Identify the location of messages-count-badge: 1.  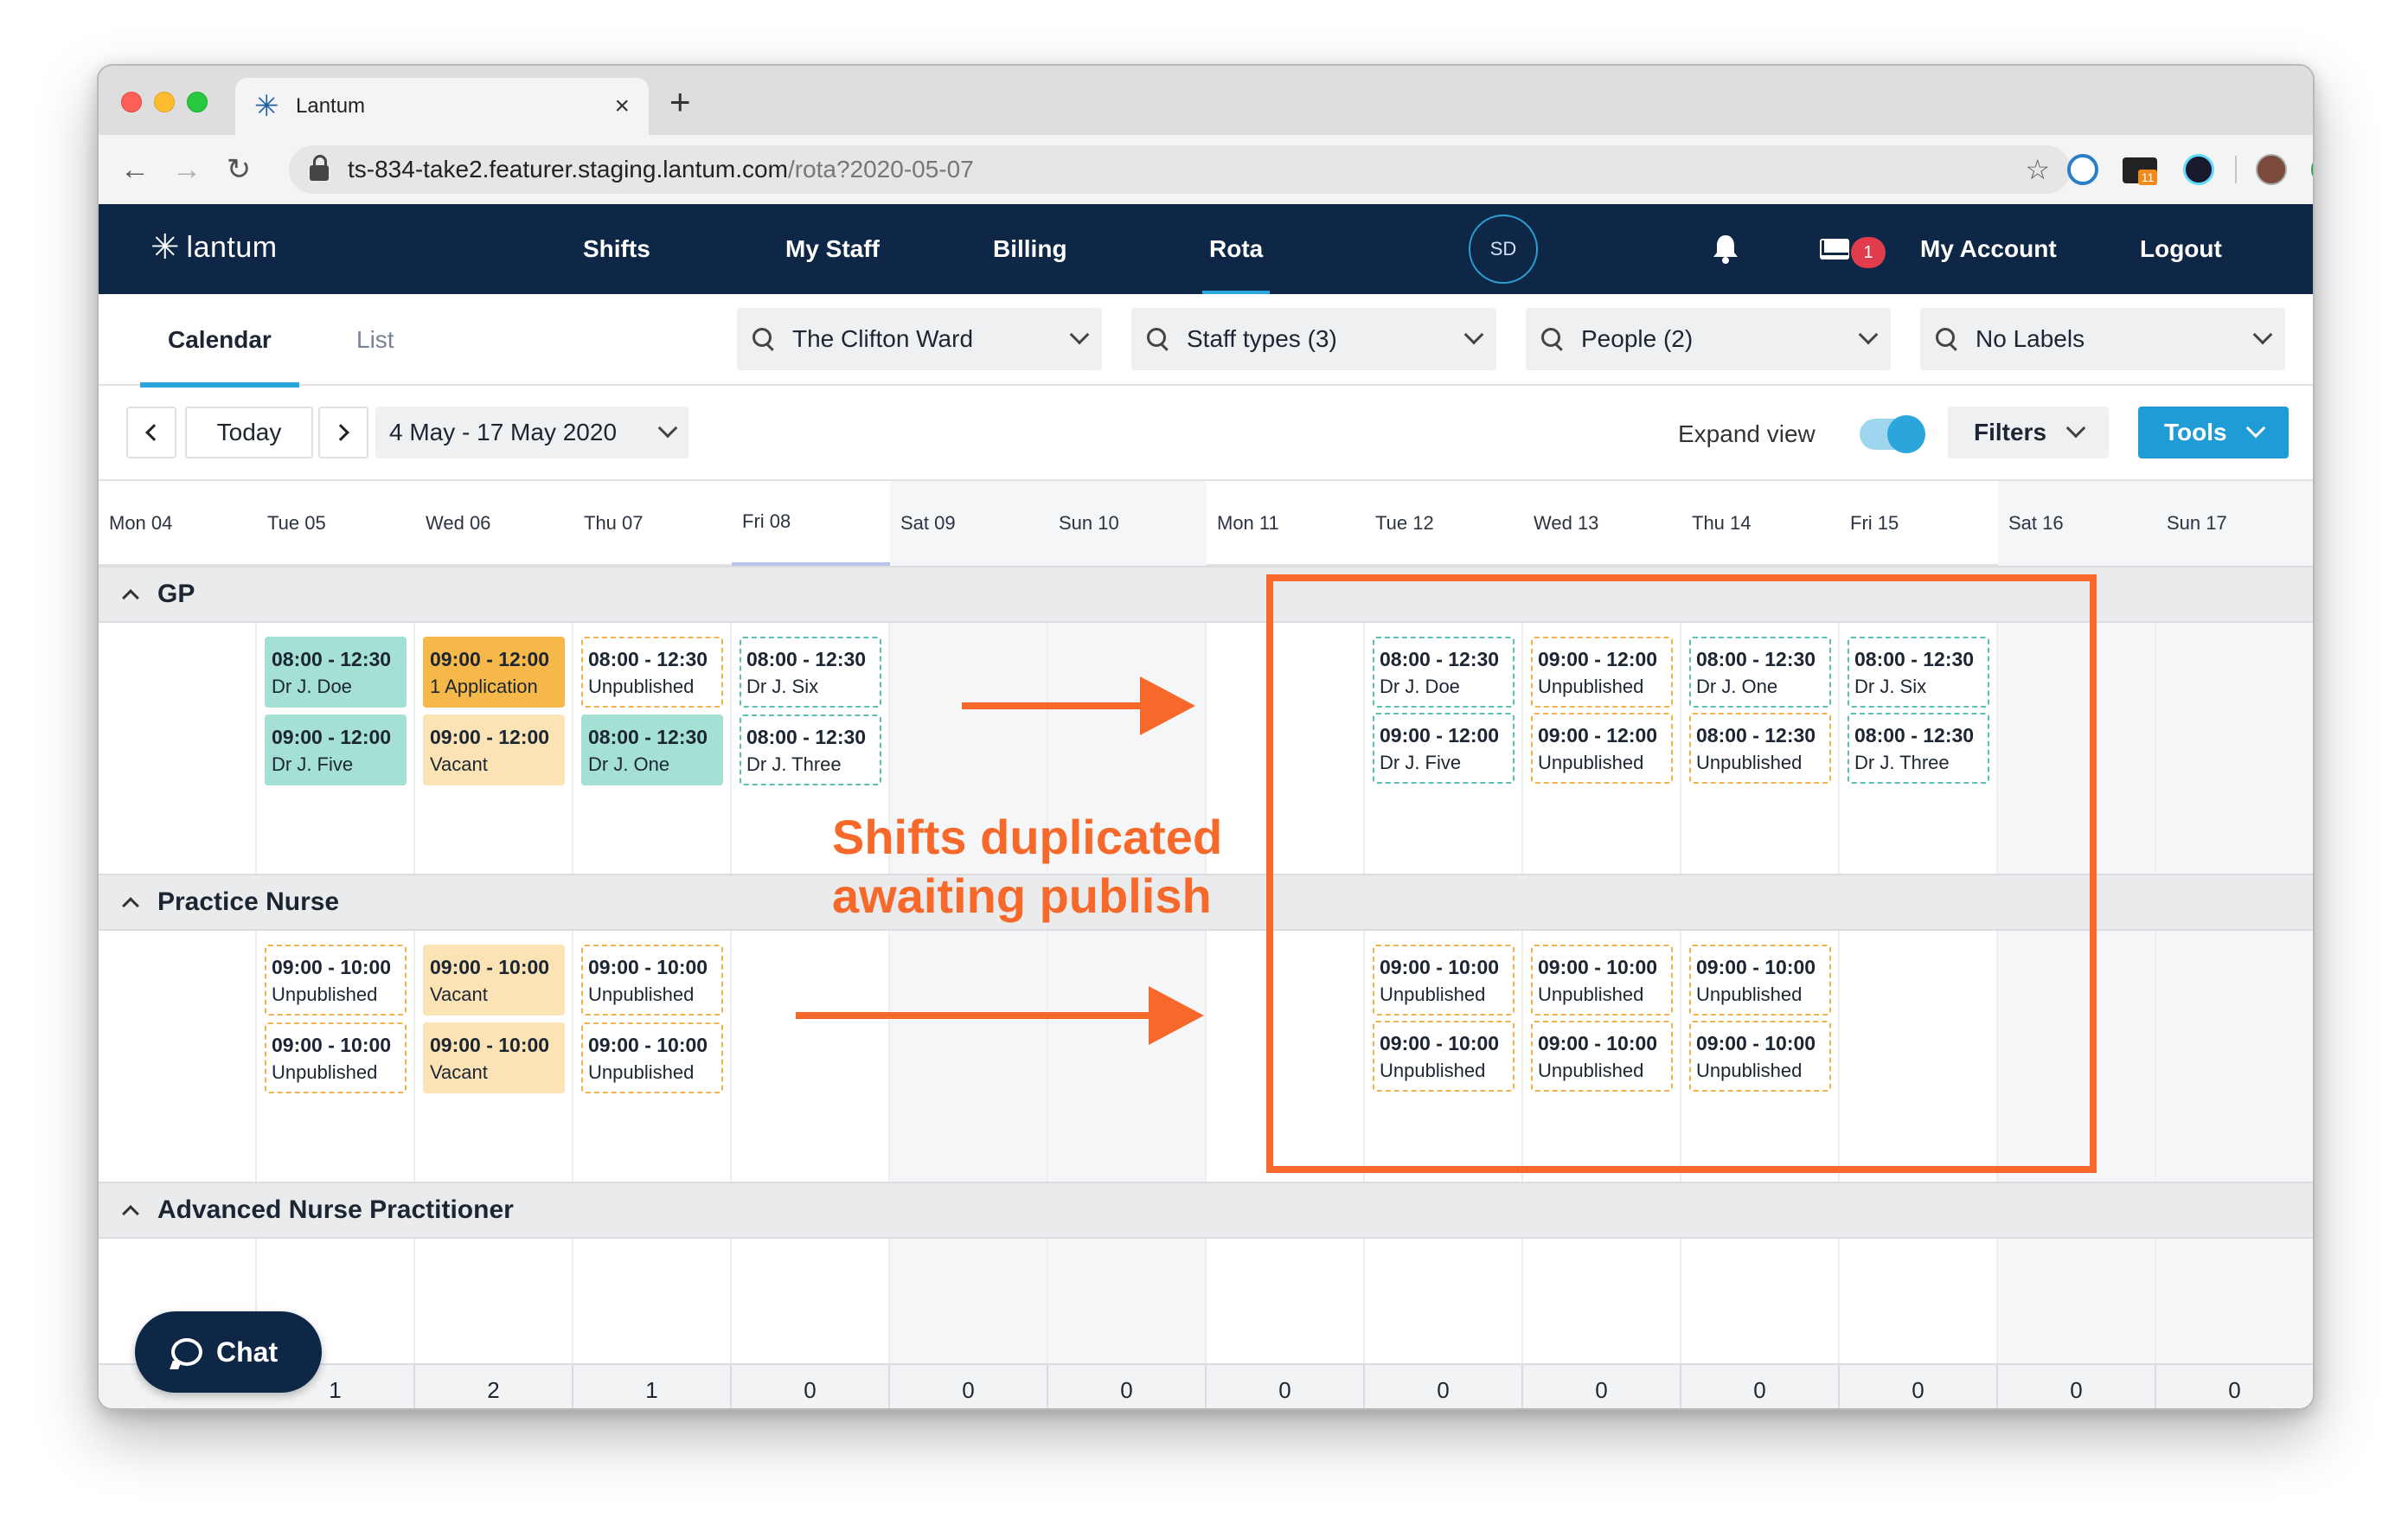
(1868, 252).